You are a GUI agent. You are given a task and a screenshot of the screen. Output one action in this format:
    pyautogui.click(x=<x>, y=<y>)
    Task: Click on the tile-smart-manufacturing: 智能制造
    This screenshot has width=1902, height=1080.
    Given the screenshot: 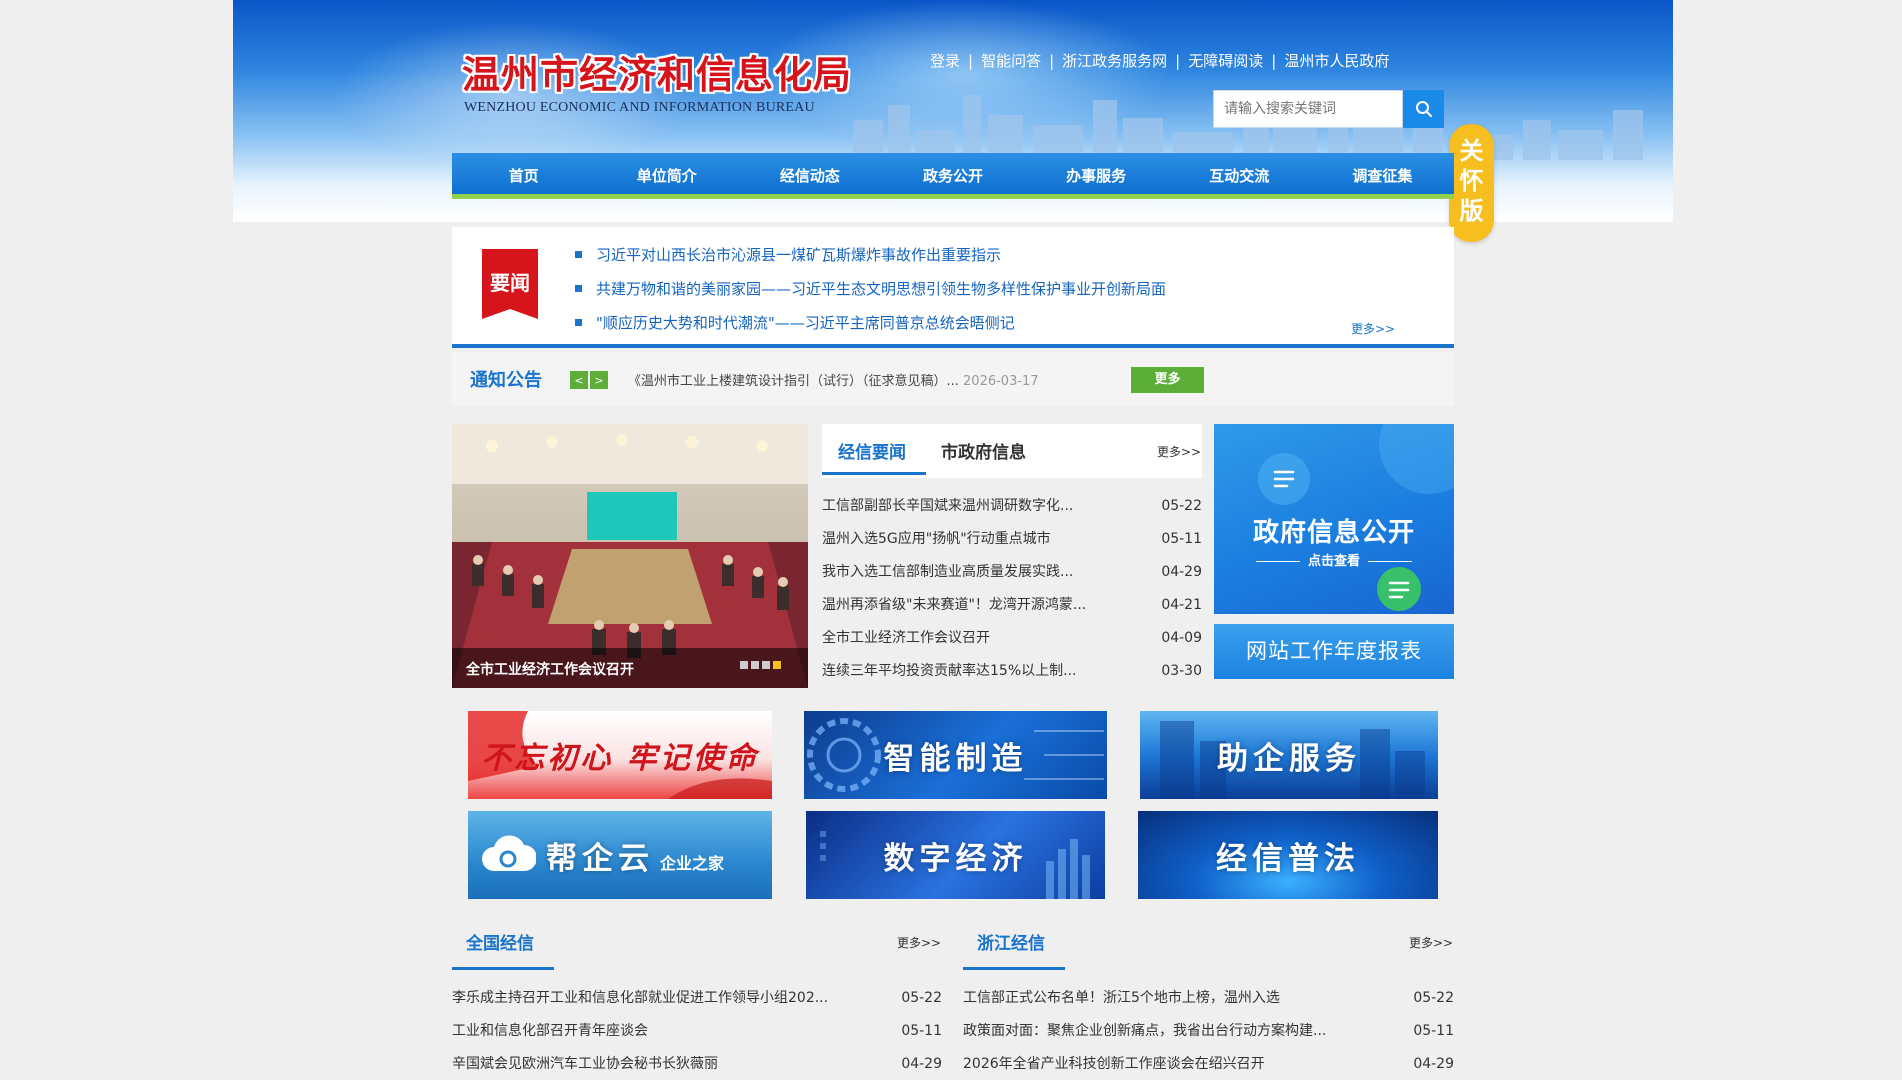 What is the action you would take?
    pyautogui.click(x=955, y=755)
    